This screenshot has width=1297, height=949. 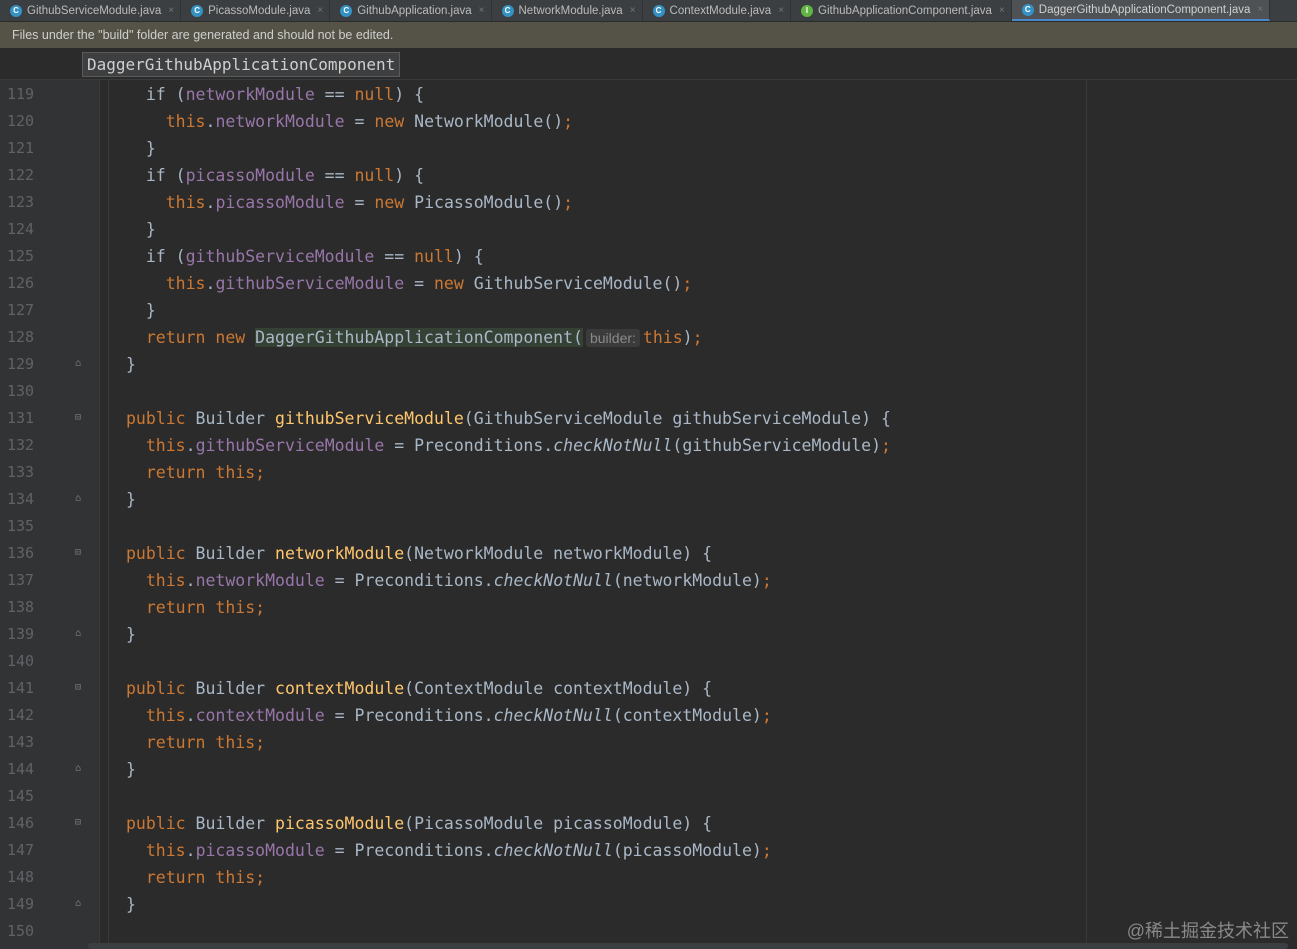 What do you see at coordinates (21, 553) in the screenshot?
I see `line-number: 136` at bounding box center [21, 553].